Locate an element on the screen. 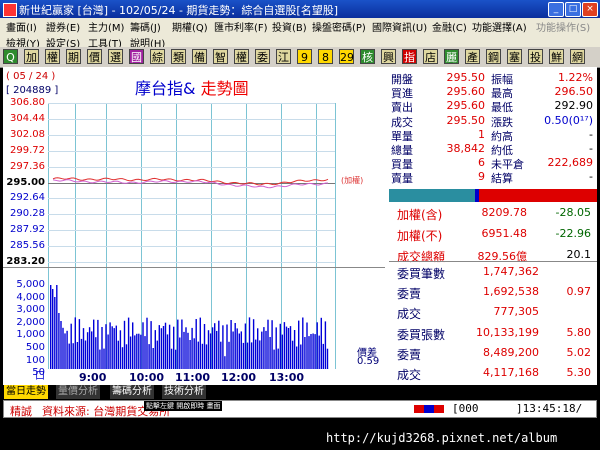 Image resolution: width=600 pixels, height=450 pixels. toolbar-button: Q is located at coordinates (10, 56).